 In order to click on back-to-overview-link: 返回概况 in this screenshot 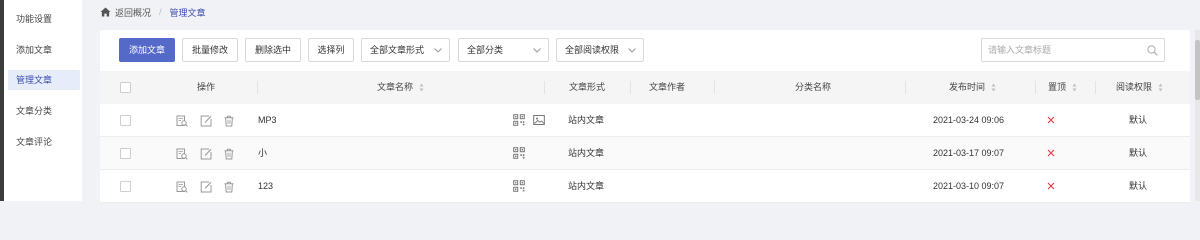, I will do `click(133, 12)`.